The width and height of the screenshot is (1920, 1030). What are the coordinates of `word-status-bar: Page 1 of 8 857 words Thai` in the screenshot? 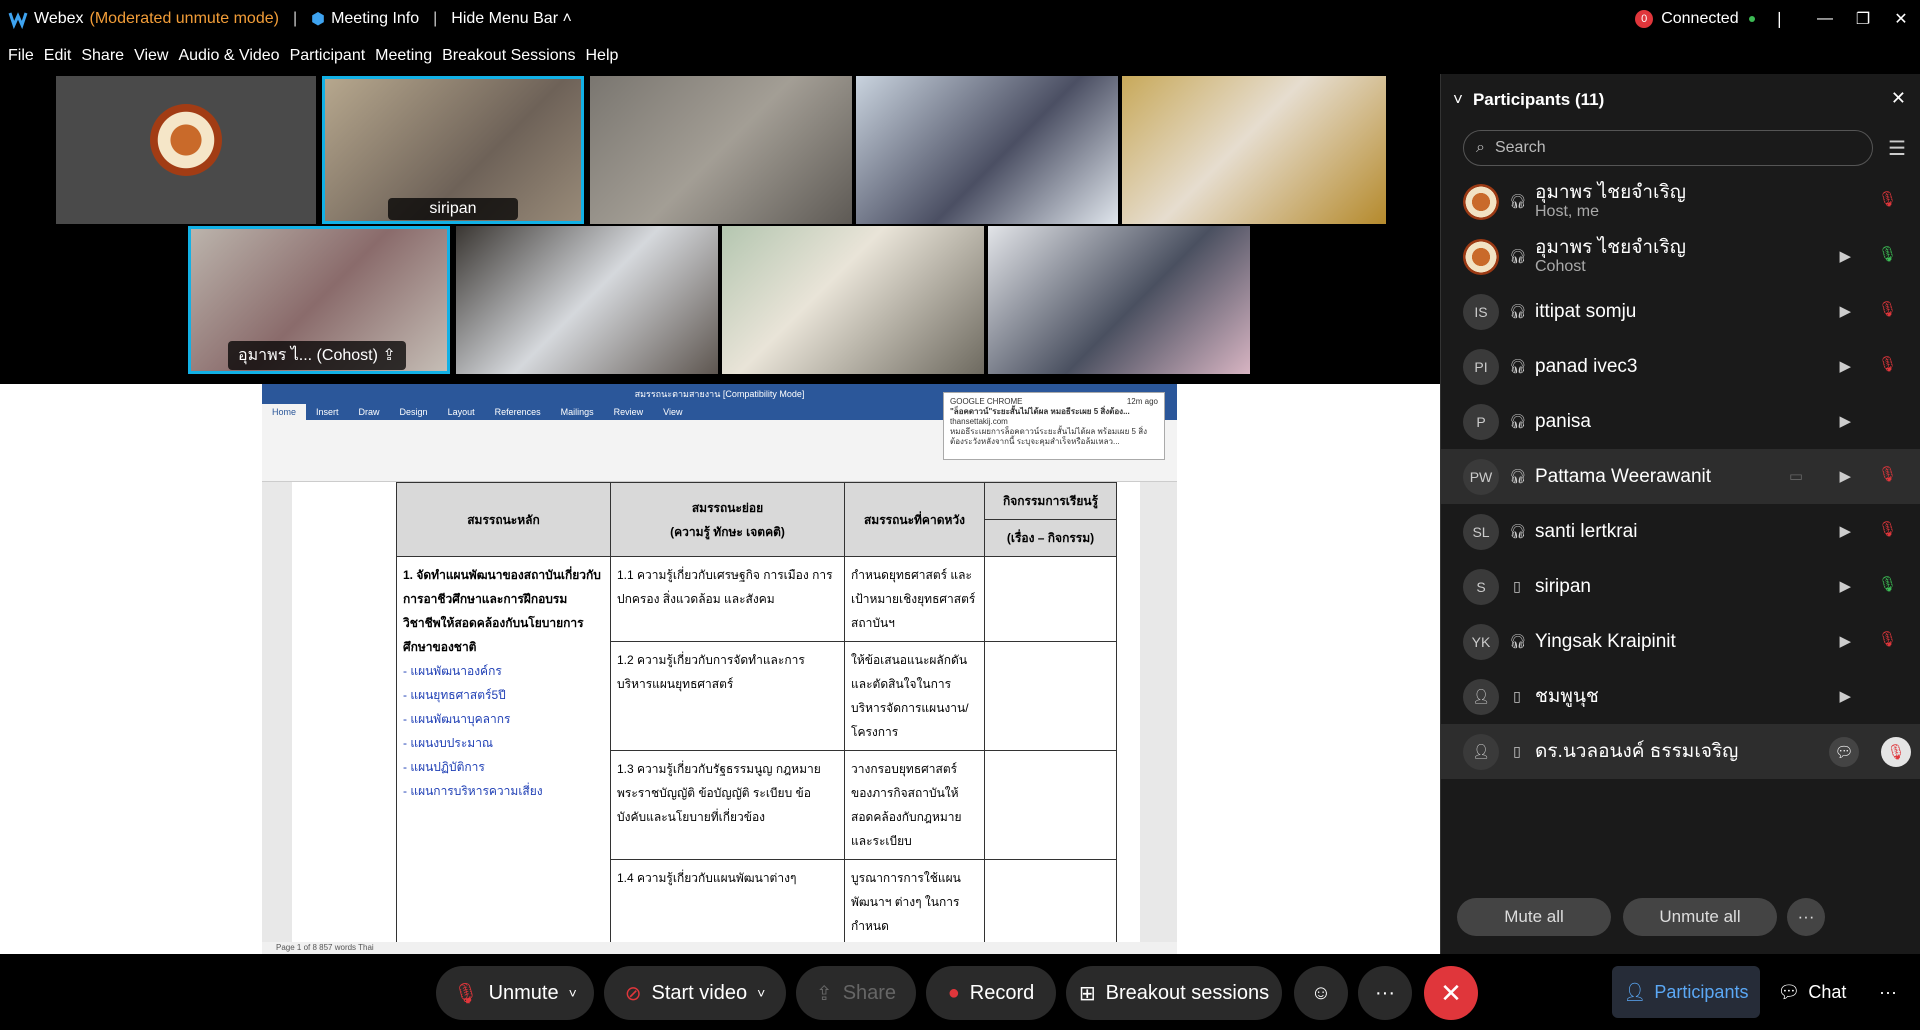 It's located at (719, 948).